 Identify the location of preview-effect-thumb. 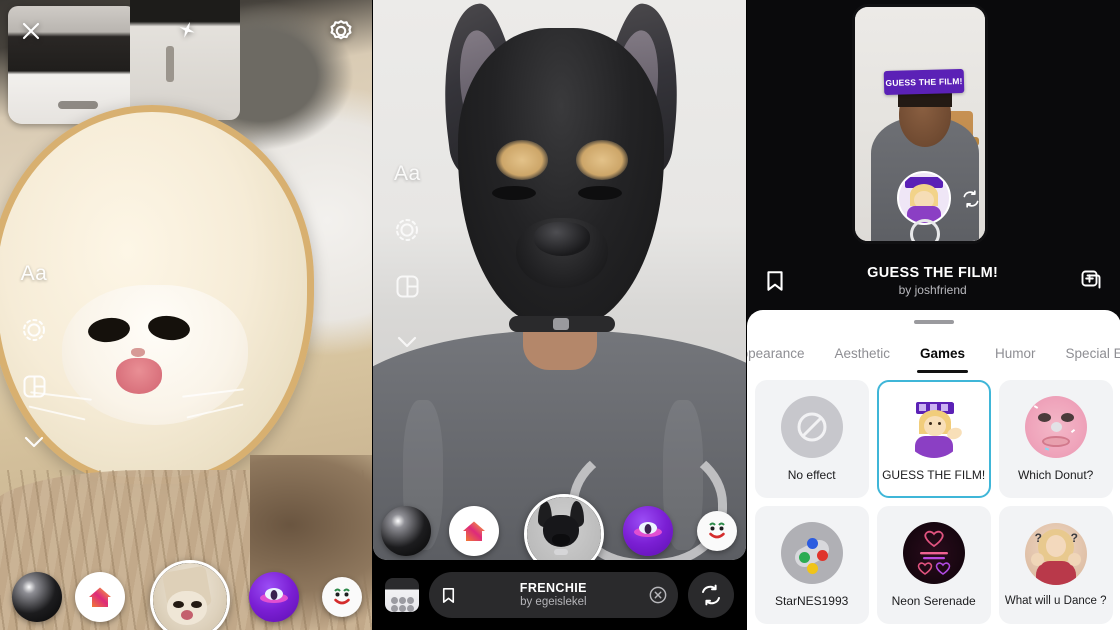
(923, 198).